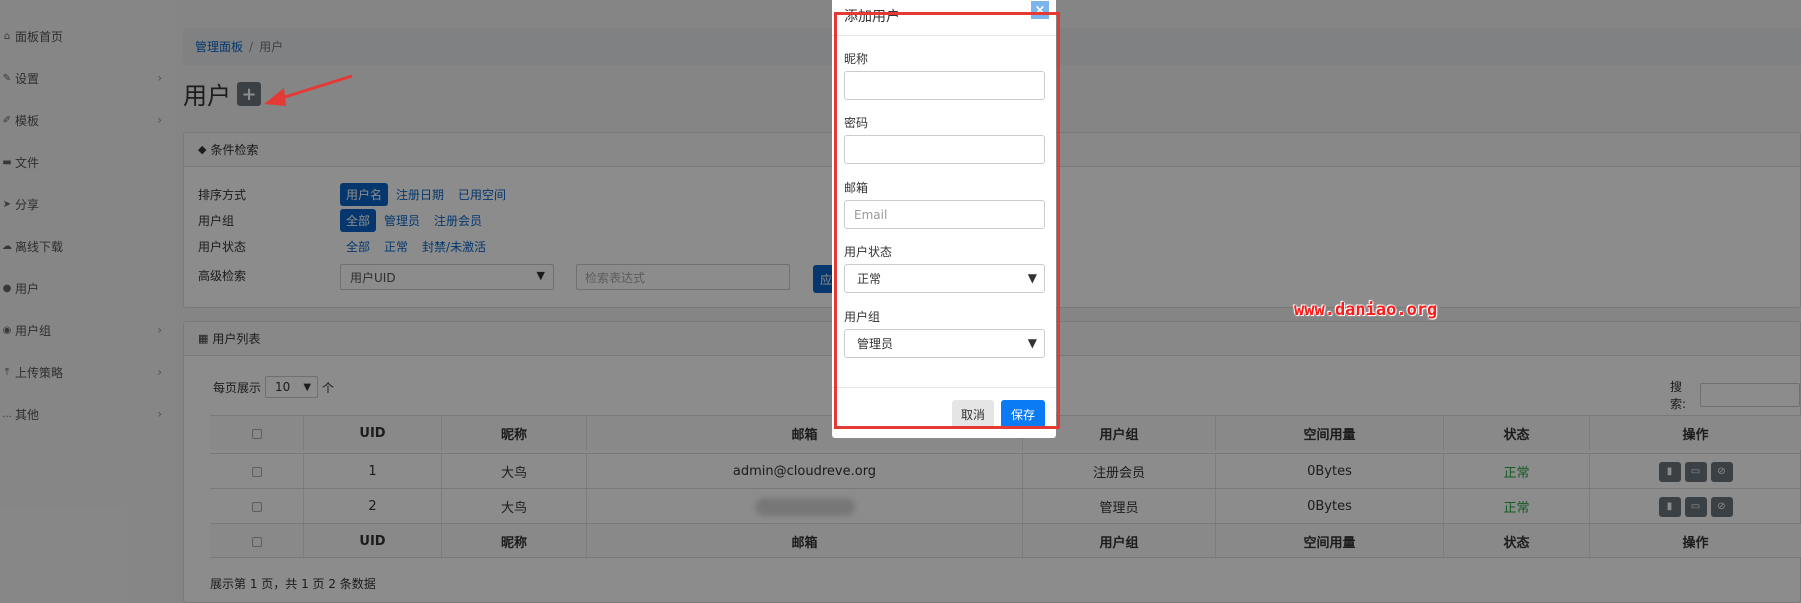 Image resolution: width=1801 pixels, height=603 pixels. What do you see at coordinates (1366, 310) in the screenshot?
I see `watermark-text: www.daniao.org` at bounding box center [1366, 310].